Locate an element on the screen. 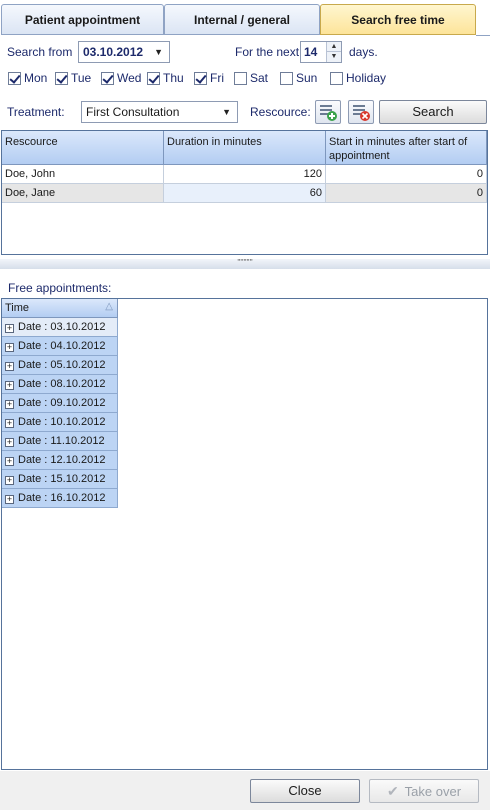 The height and width of the screenshot is (810, 490). column-header-time-label: Time is located at coordinates (17, 308).